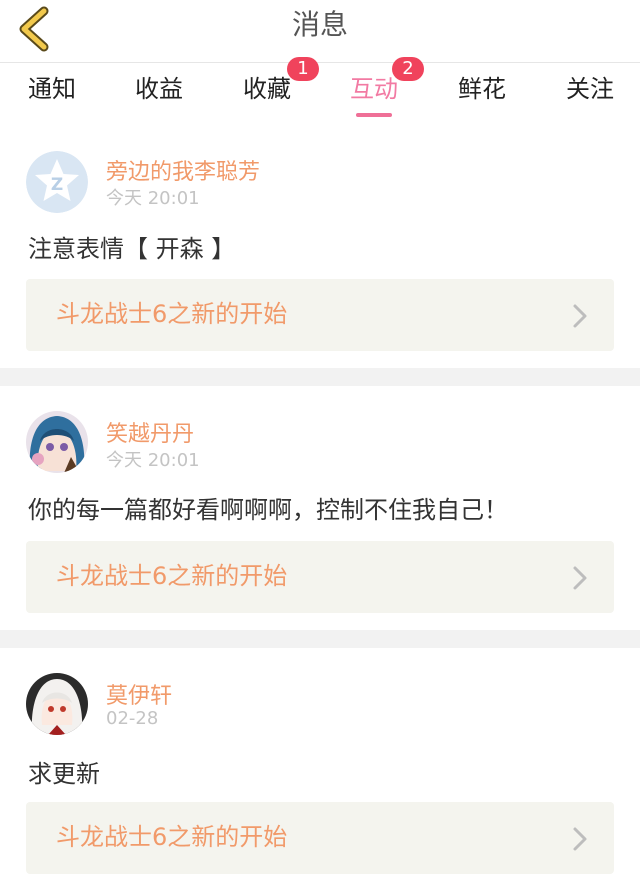 Image resolution: width=640 pixels, height=887 pixels. What do you see at coordinates (139, 694) in the screenshot?
I see `username: 莫伊轩` at bounding box center [139, 694].